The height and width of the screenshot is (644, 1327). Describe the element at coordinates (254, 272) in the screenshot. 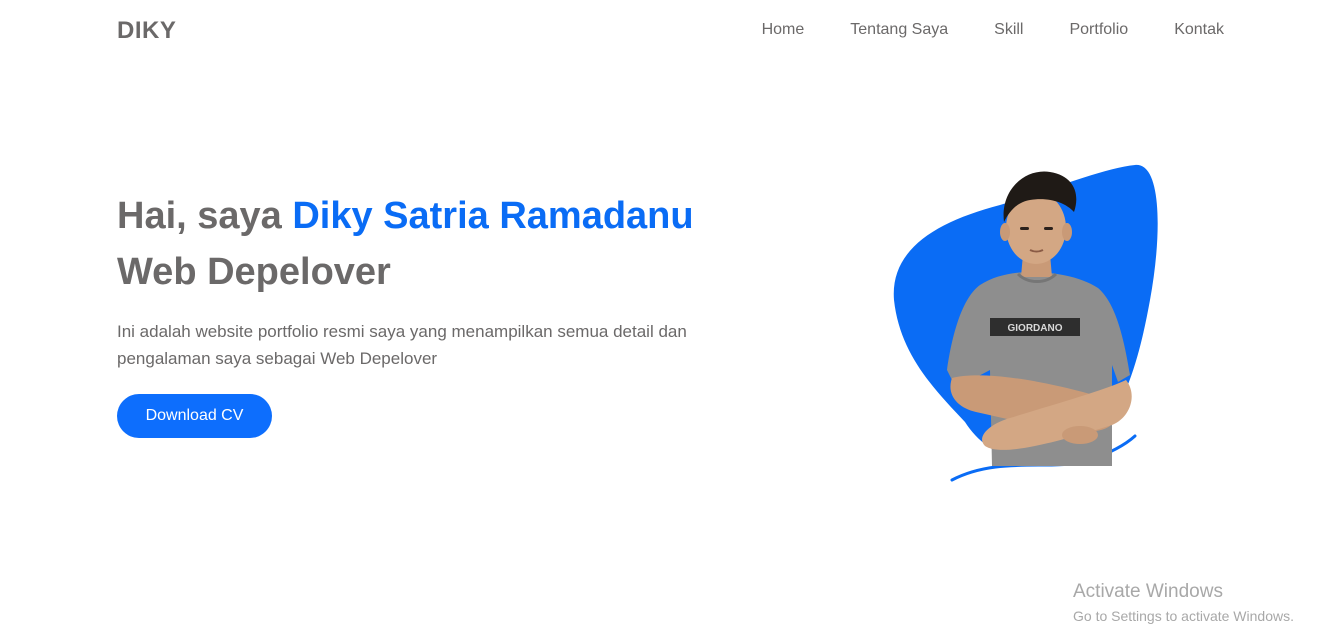

I see `hero-title-role: Web Depelover` at that location.